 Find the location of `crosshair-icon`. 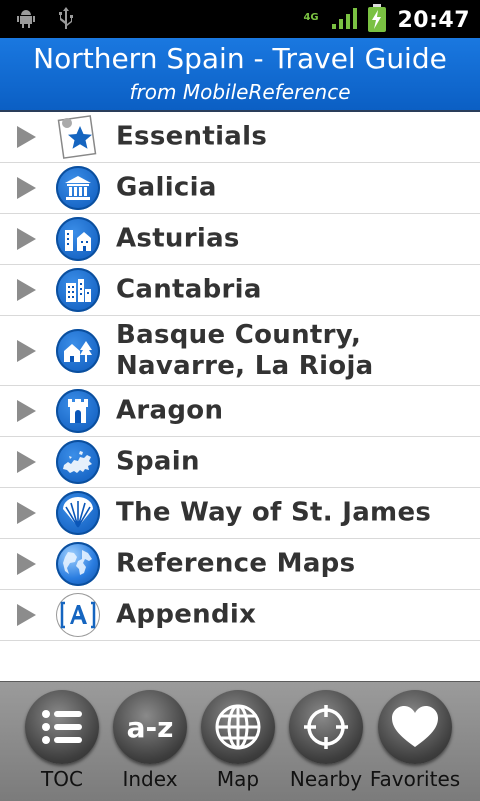

crosshair-icon is located at coordinates (326, 727).